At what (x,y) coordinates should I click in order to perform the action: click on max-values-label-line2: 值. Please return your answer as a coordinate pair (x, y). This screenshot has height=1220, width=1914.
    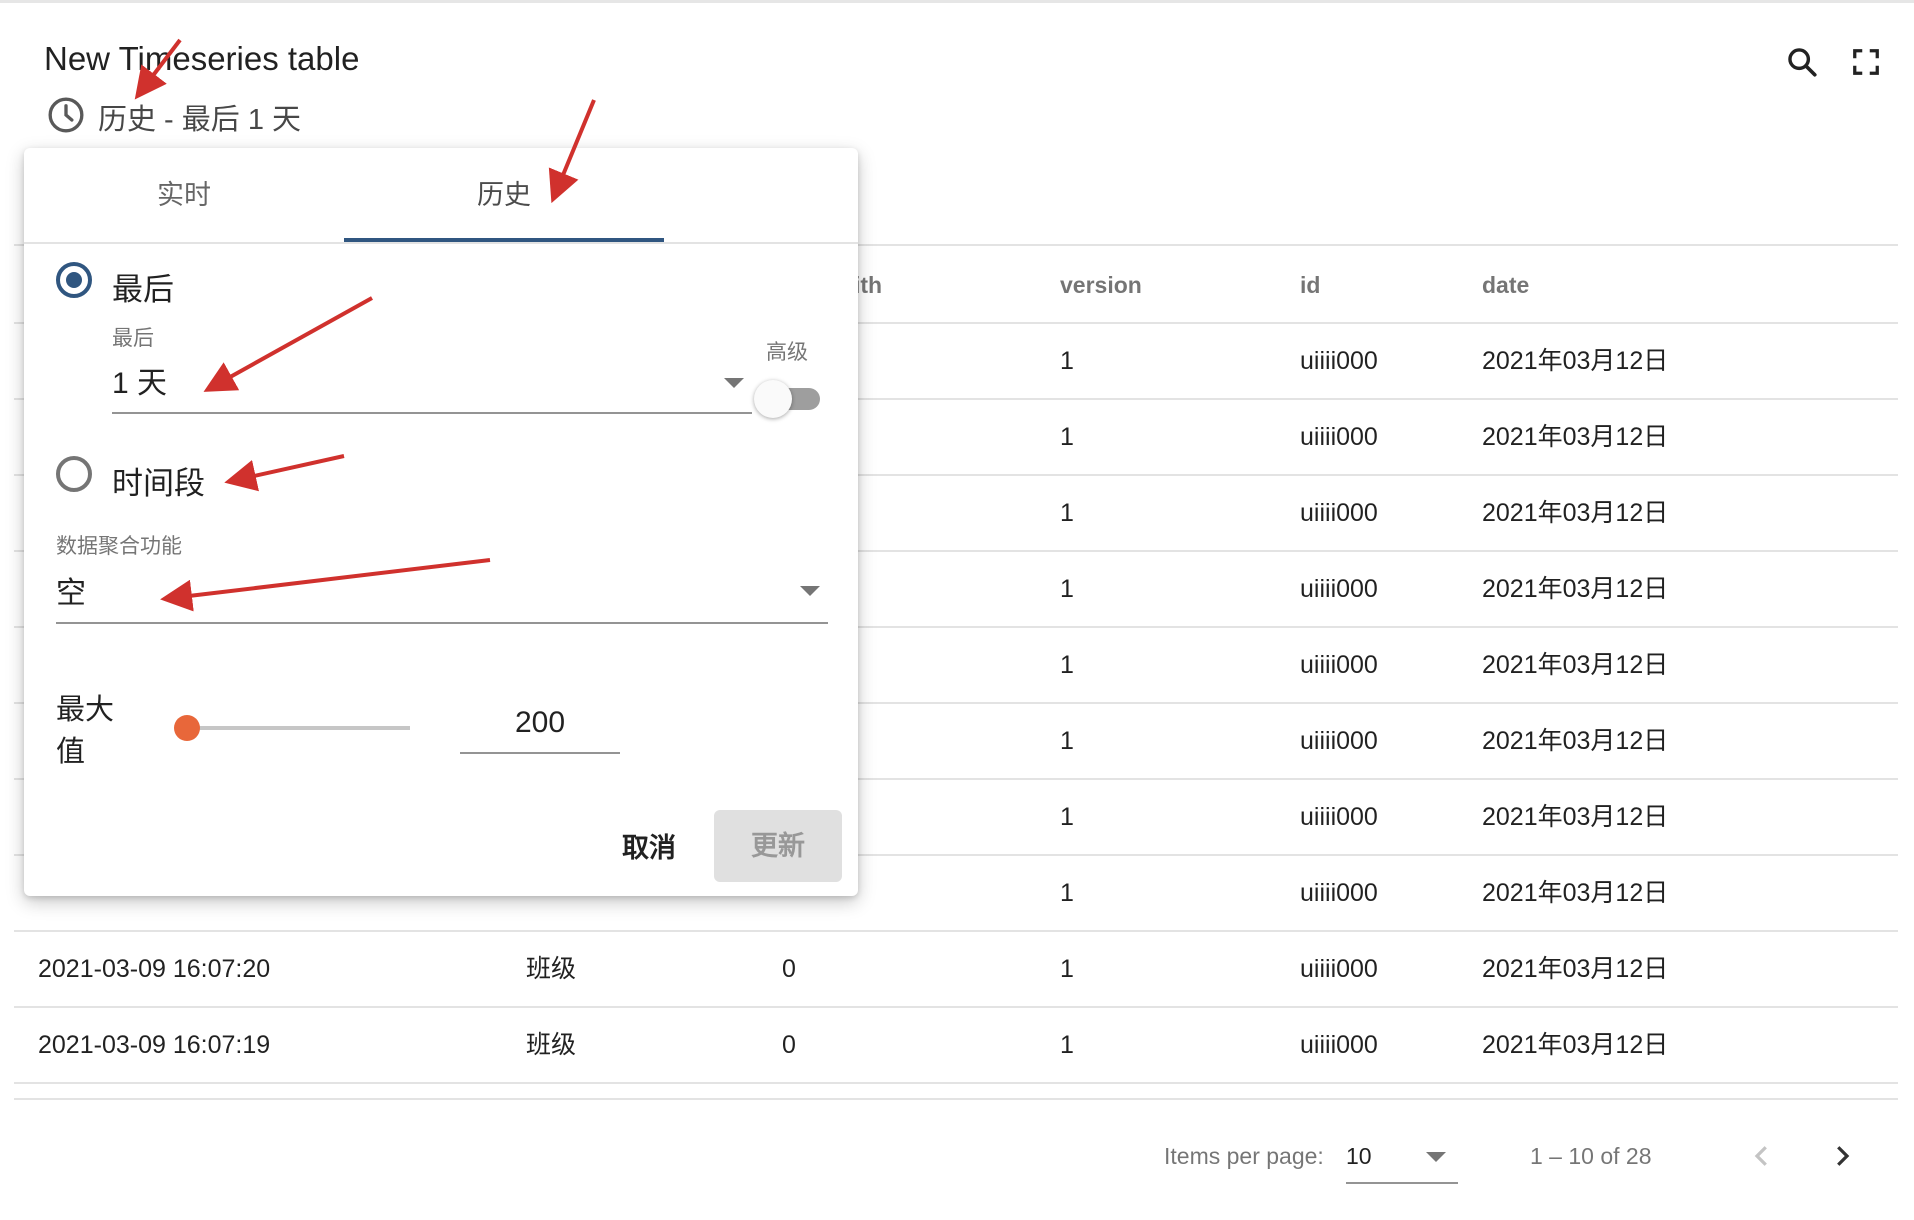
    Looking at the image, I should click on (71, 752).